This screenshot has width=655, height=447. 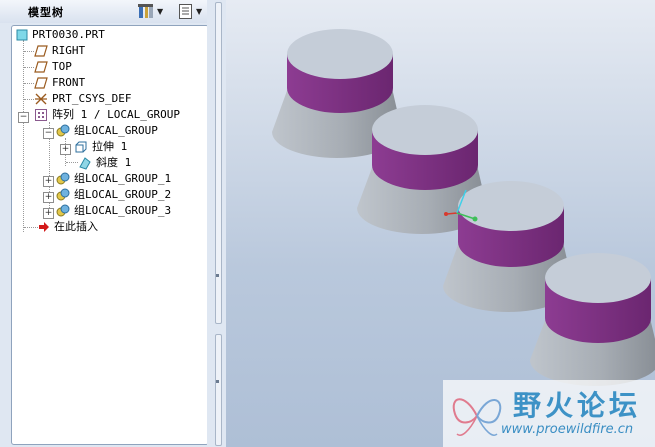 I want to click on tree-item-group-3: 组LOCAL_GROUP_3, so click(x=113, y=211).